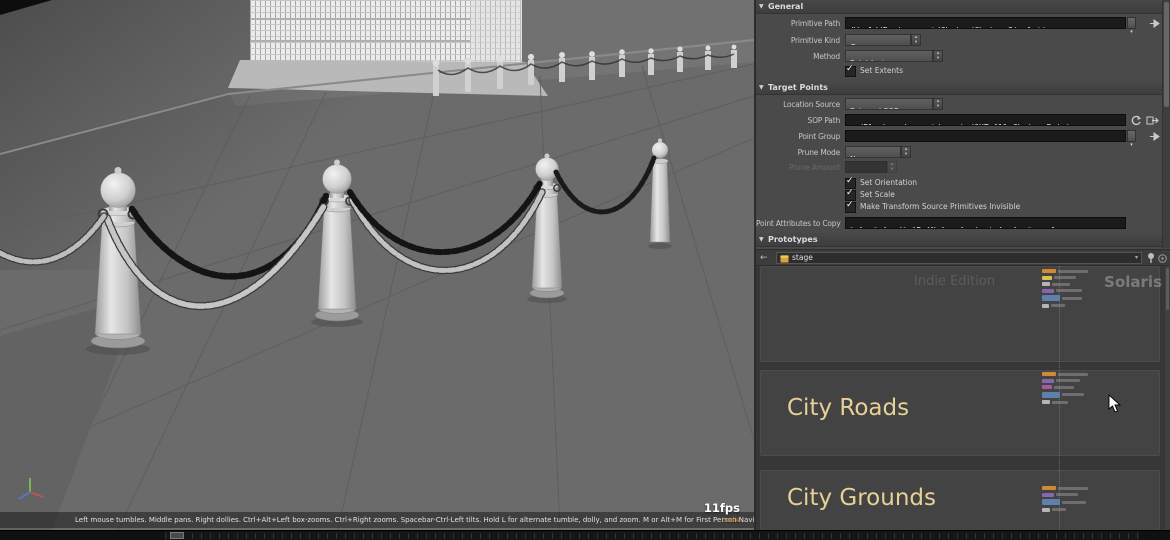  I want to click on parameters-scrollbar, so click(1166, 124).